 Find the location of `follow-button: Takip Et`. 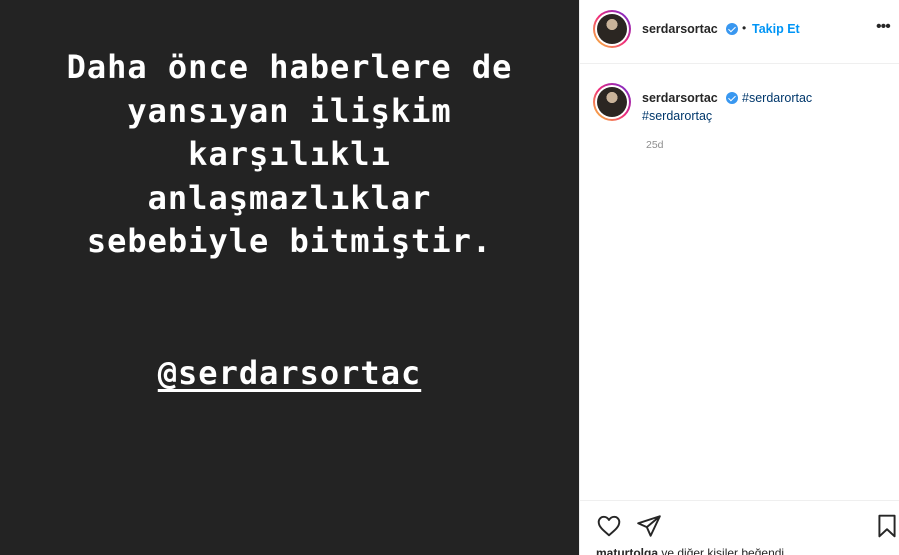

follow-button: Takip Et is located at coordinates (776, 29).